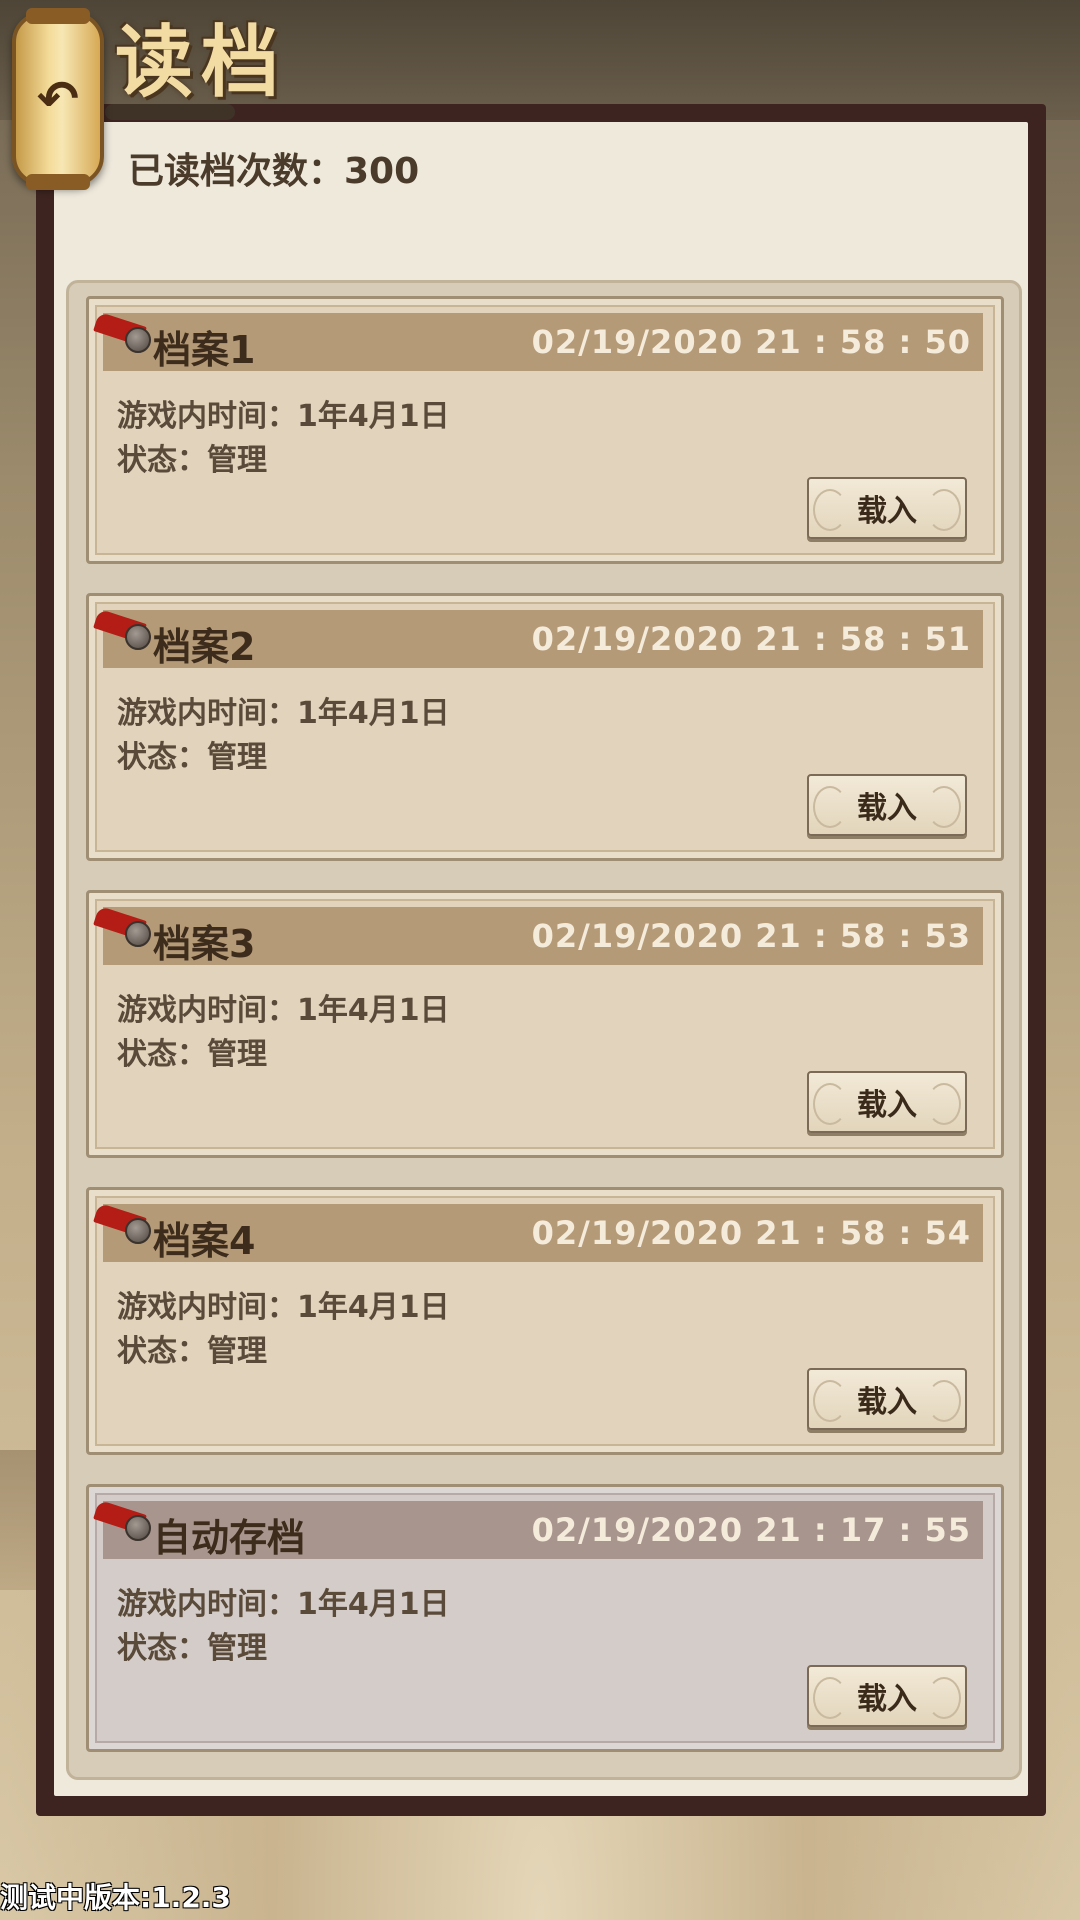  I want to click on save-slot-header: 档案1 02/19/2020 21 : 58 : 50, so click(538, 341).